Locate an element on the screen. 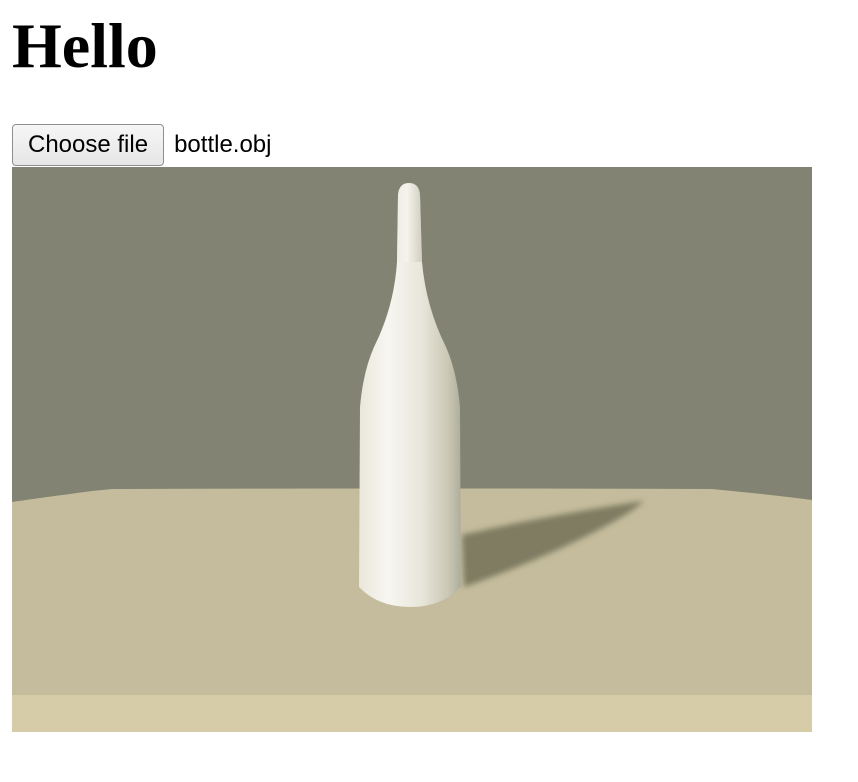 The image size is (858, 782). table-front-edge is located at coordinates (412, 713).